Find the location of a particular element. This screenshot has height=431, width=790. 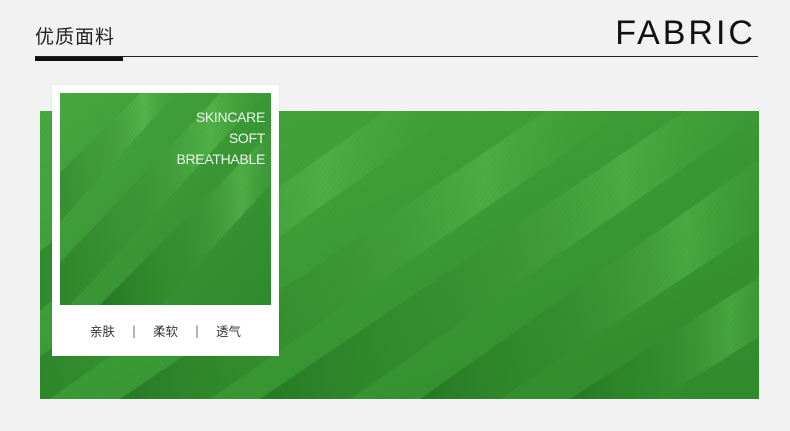

header-accent-bar is located at coordinates (79, 59).